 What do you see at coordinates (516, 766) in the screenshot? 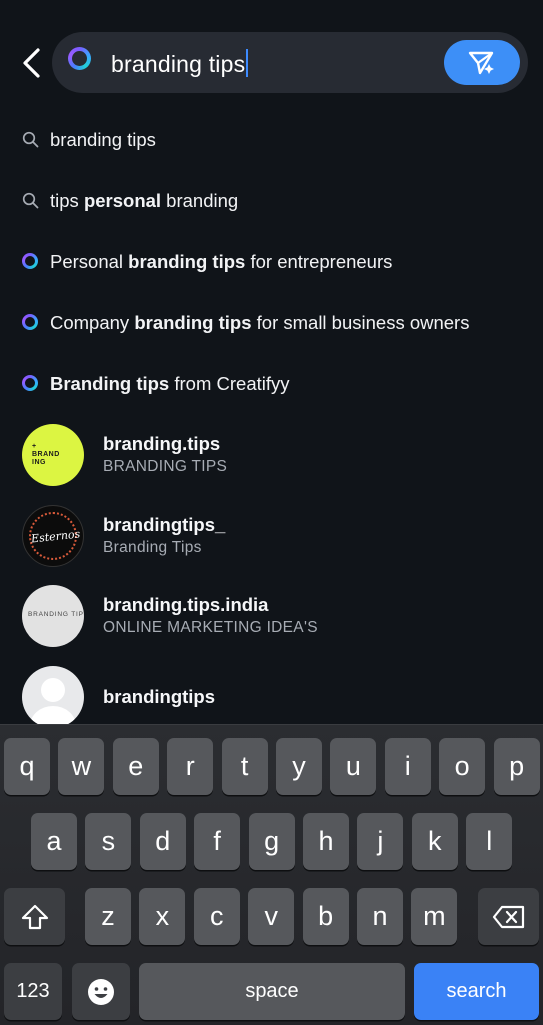
I see `key-p: p` at bounding box center [516, 766].